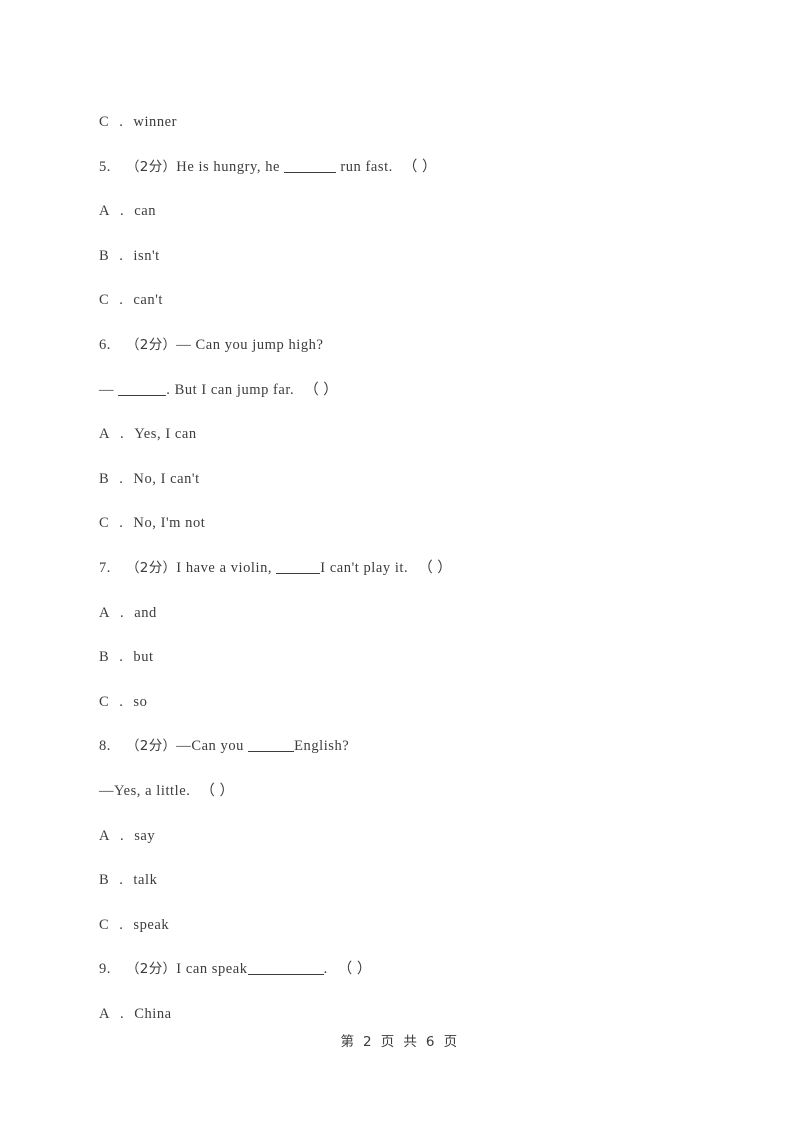  Describe the element at coordinates (366, 166) in the screenshot. I see `question-text-post: run fast.` at that location.